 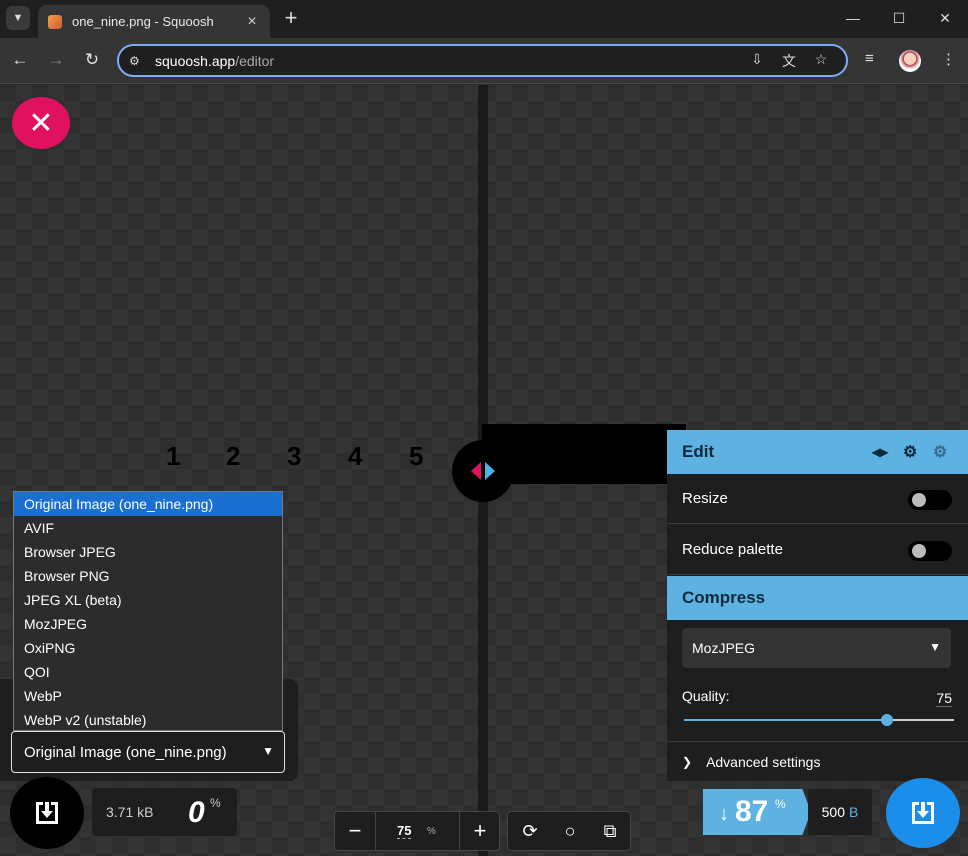 What do you see at coordinates (706, 696) in the screenshot?
I see `quality-label: Quality:` at bounding box center [706, 696].